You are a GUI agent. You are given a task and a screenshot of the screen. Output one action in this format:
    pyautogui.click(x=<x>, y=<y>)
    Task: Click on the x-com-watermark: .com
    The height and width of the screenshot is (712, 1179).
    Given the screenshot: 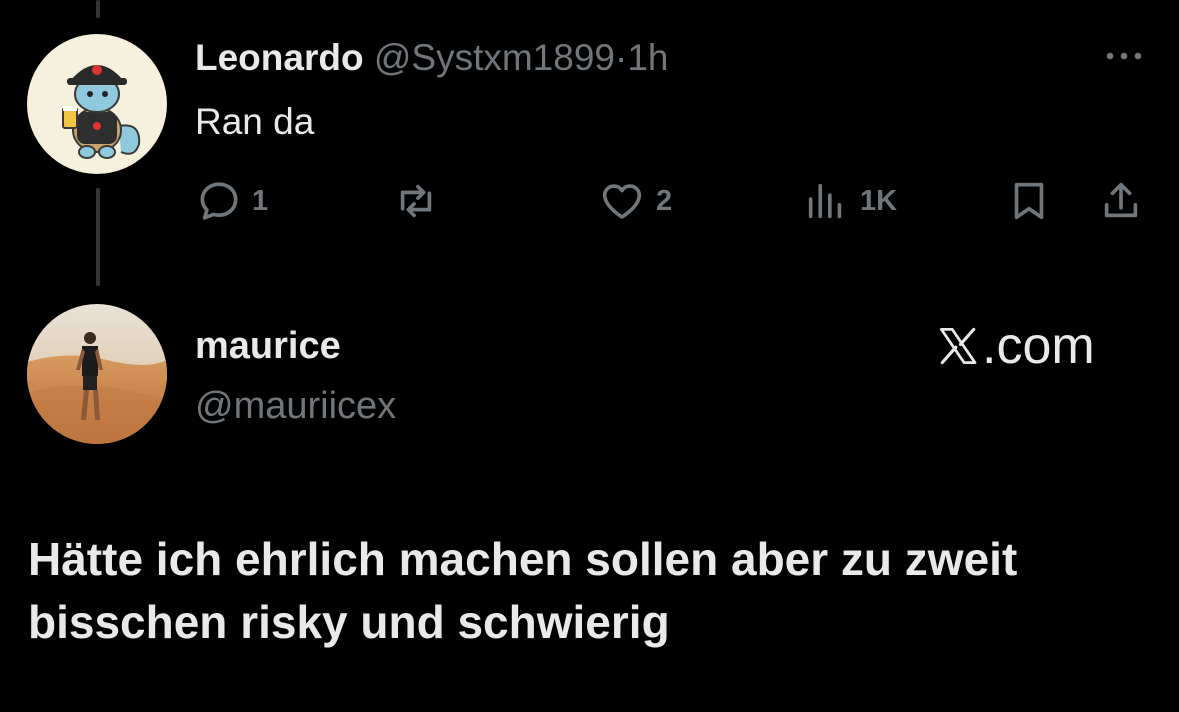 What is the action you would take?
    pyautogui.click(x=1015, y=346)
    